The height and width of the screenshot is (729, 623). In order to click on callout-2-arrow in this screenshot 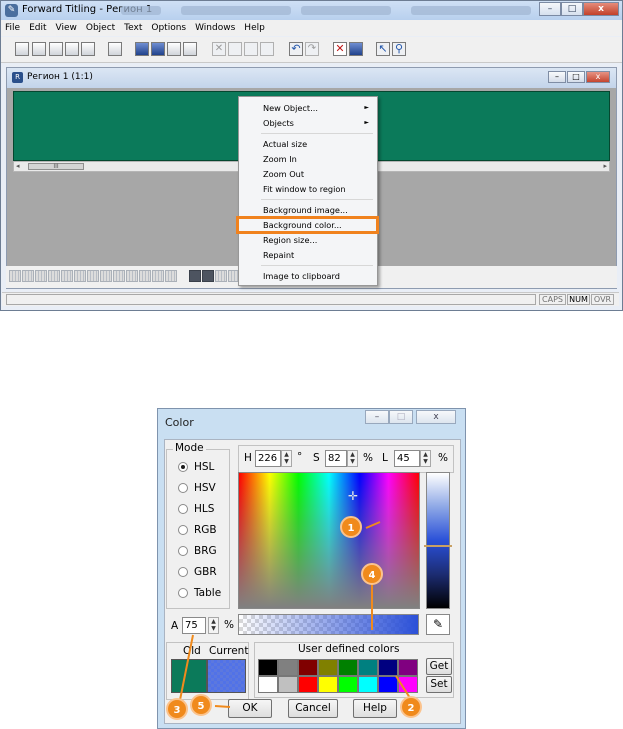, I will do `click(403, 687)`.